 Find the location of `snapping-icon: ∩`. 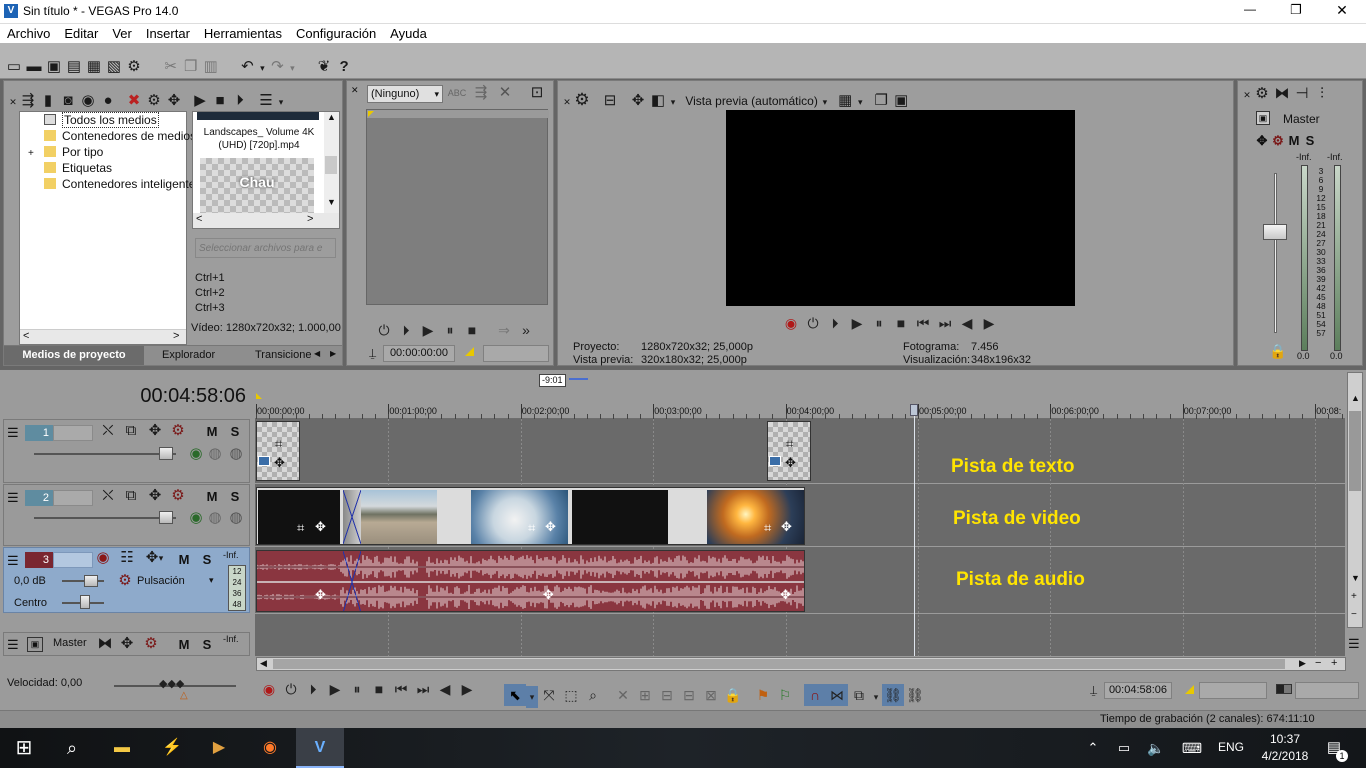

snapping-icon: ∩ is located at coordinates (815, 695).